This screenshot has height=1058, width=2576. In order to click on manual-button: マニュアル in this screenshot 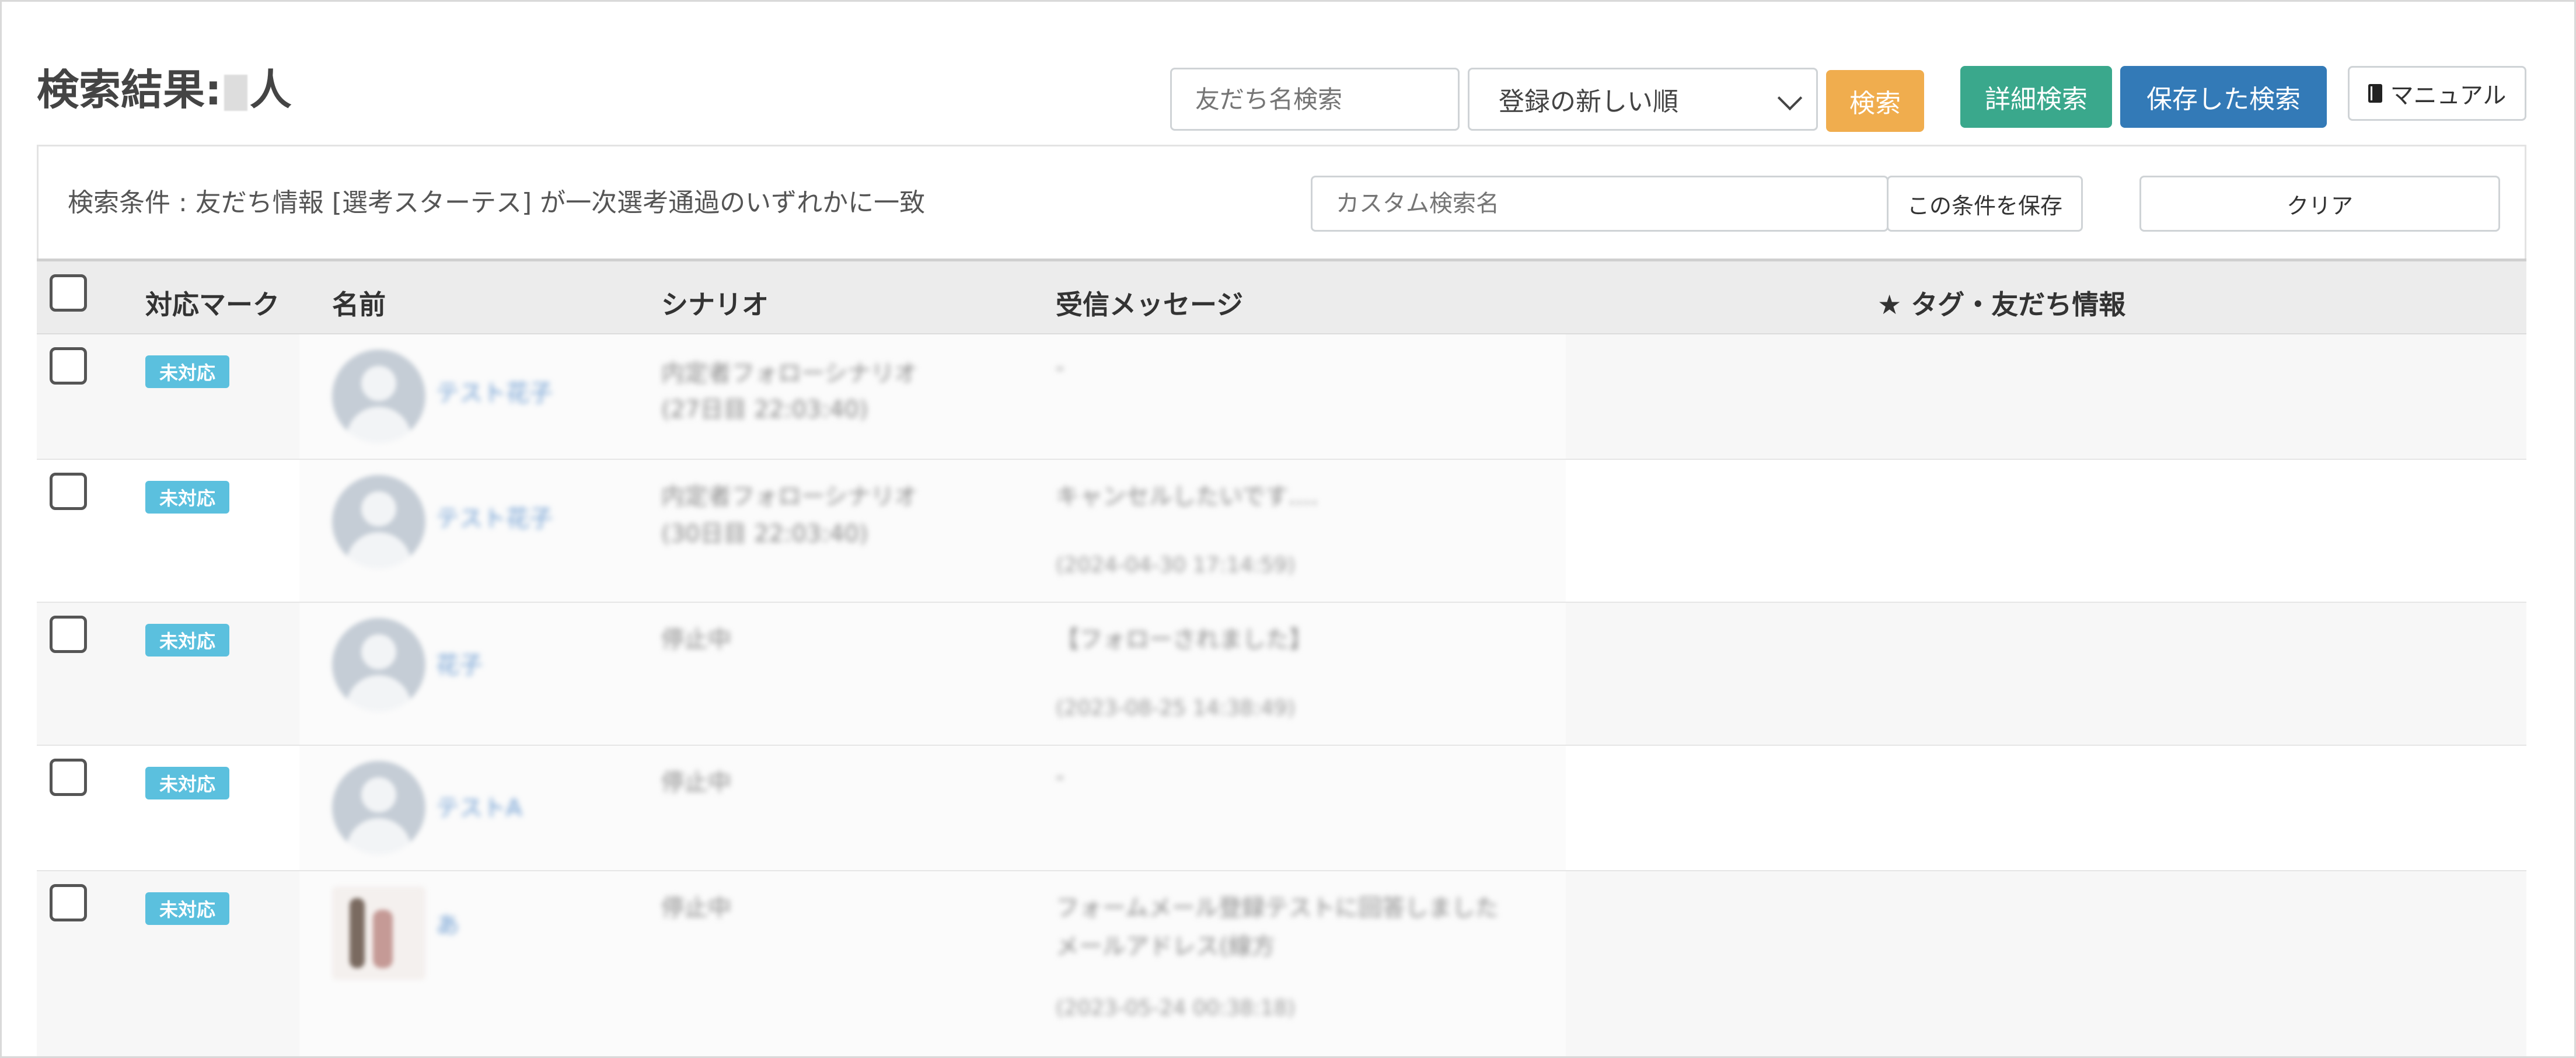, I will do `click(2437, 93)`.